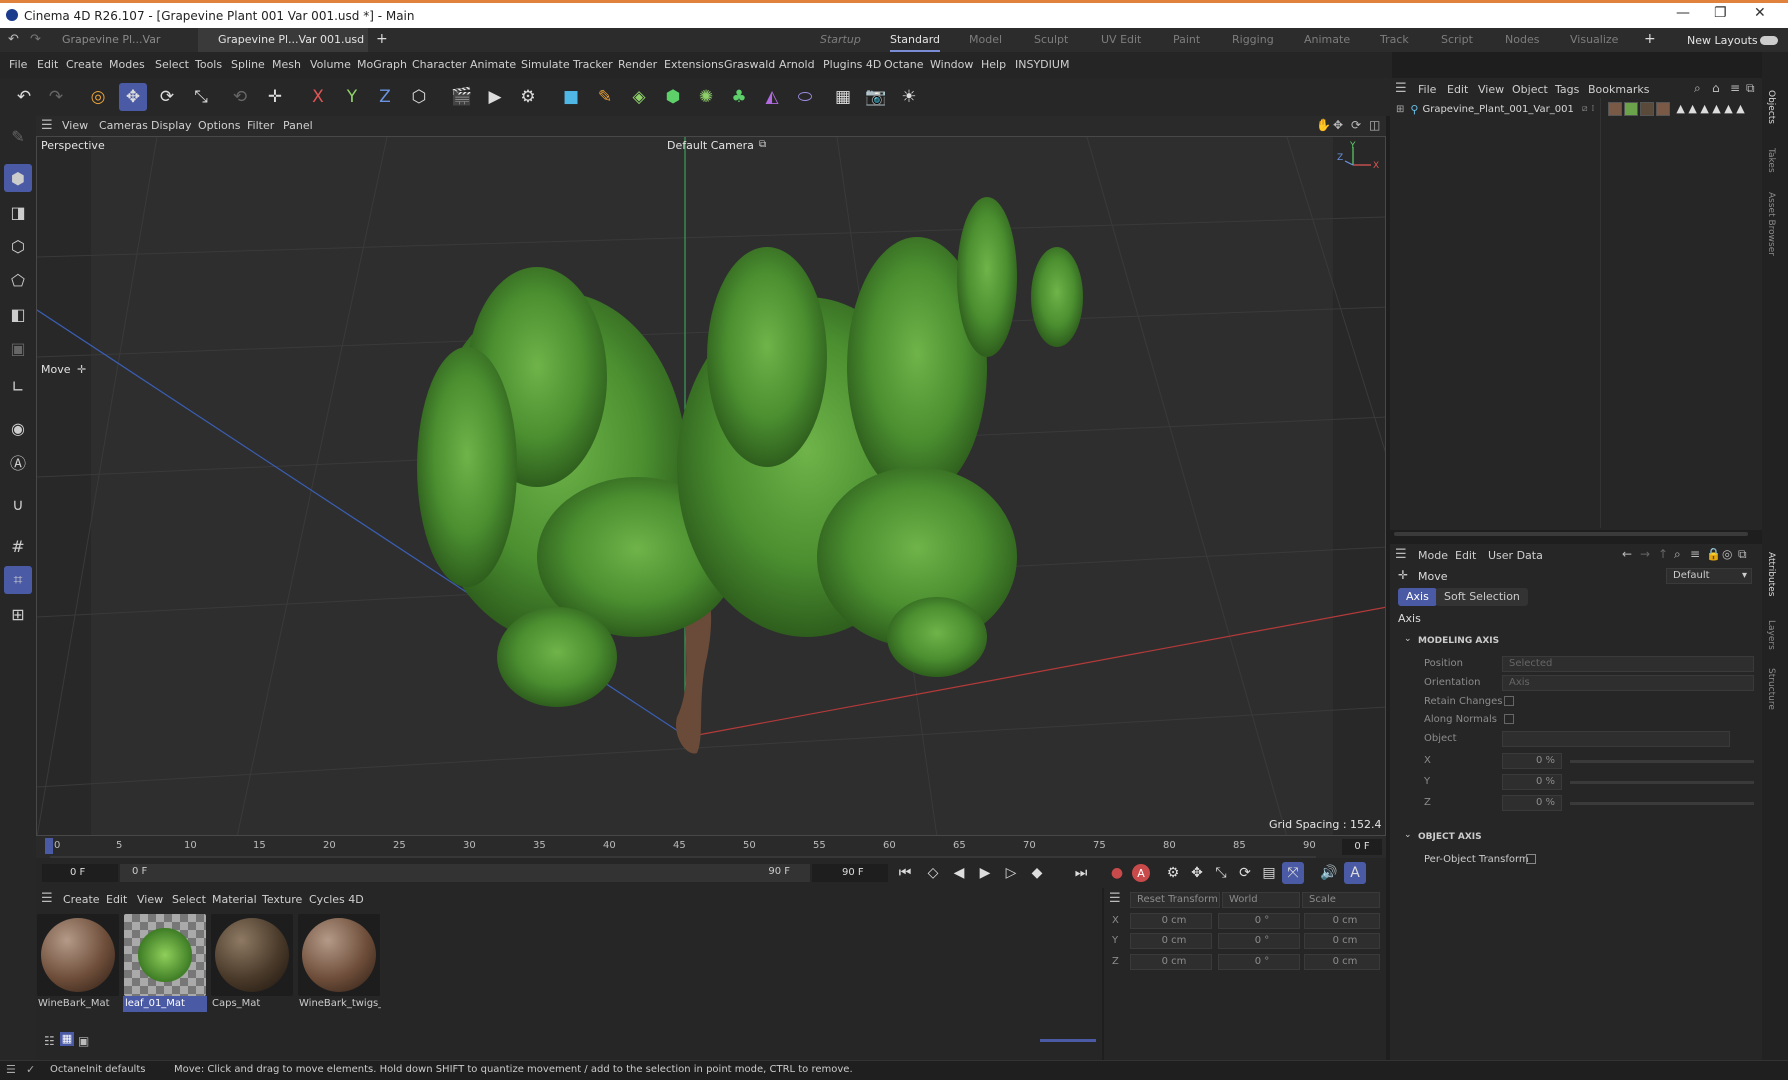  Describe the element at coordinates (336, 899) in the screenshot. I see `material-menu-cycles4d: Cycles 4D` at that location.